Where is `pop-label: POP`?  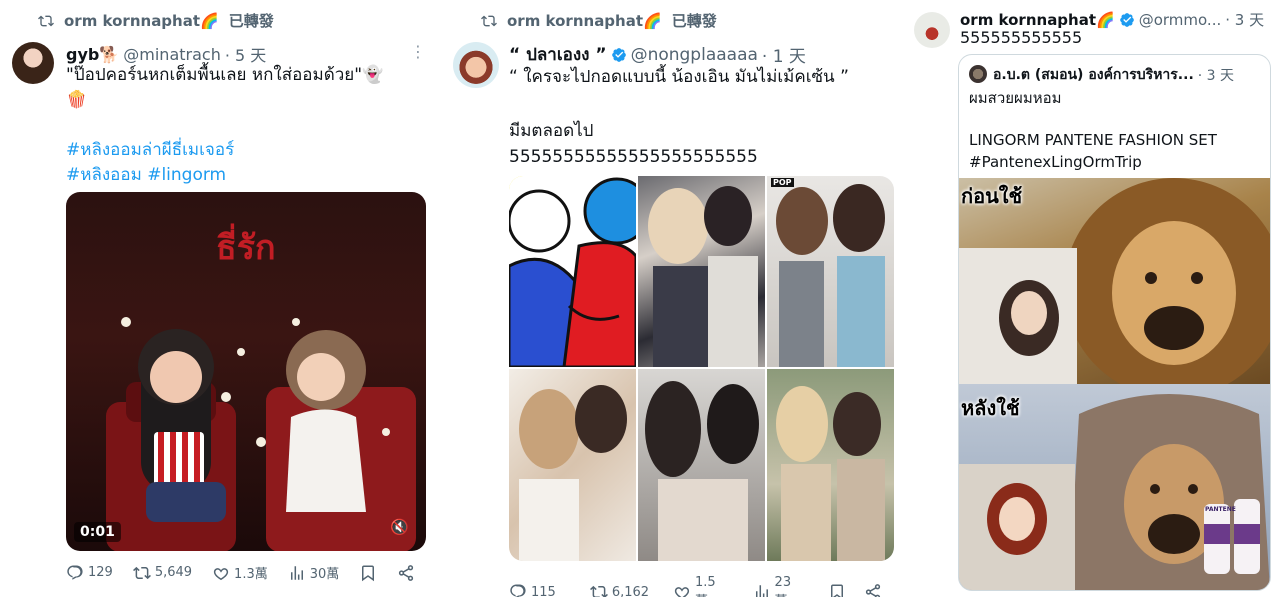
pop-label: POP is located at coordinates (782, 182).